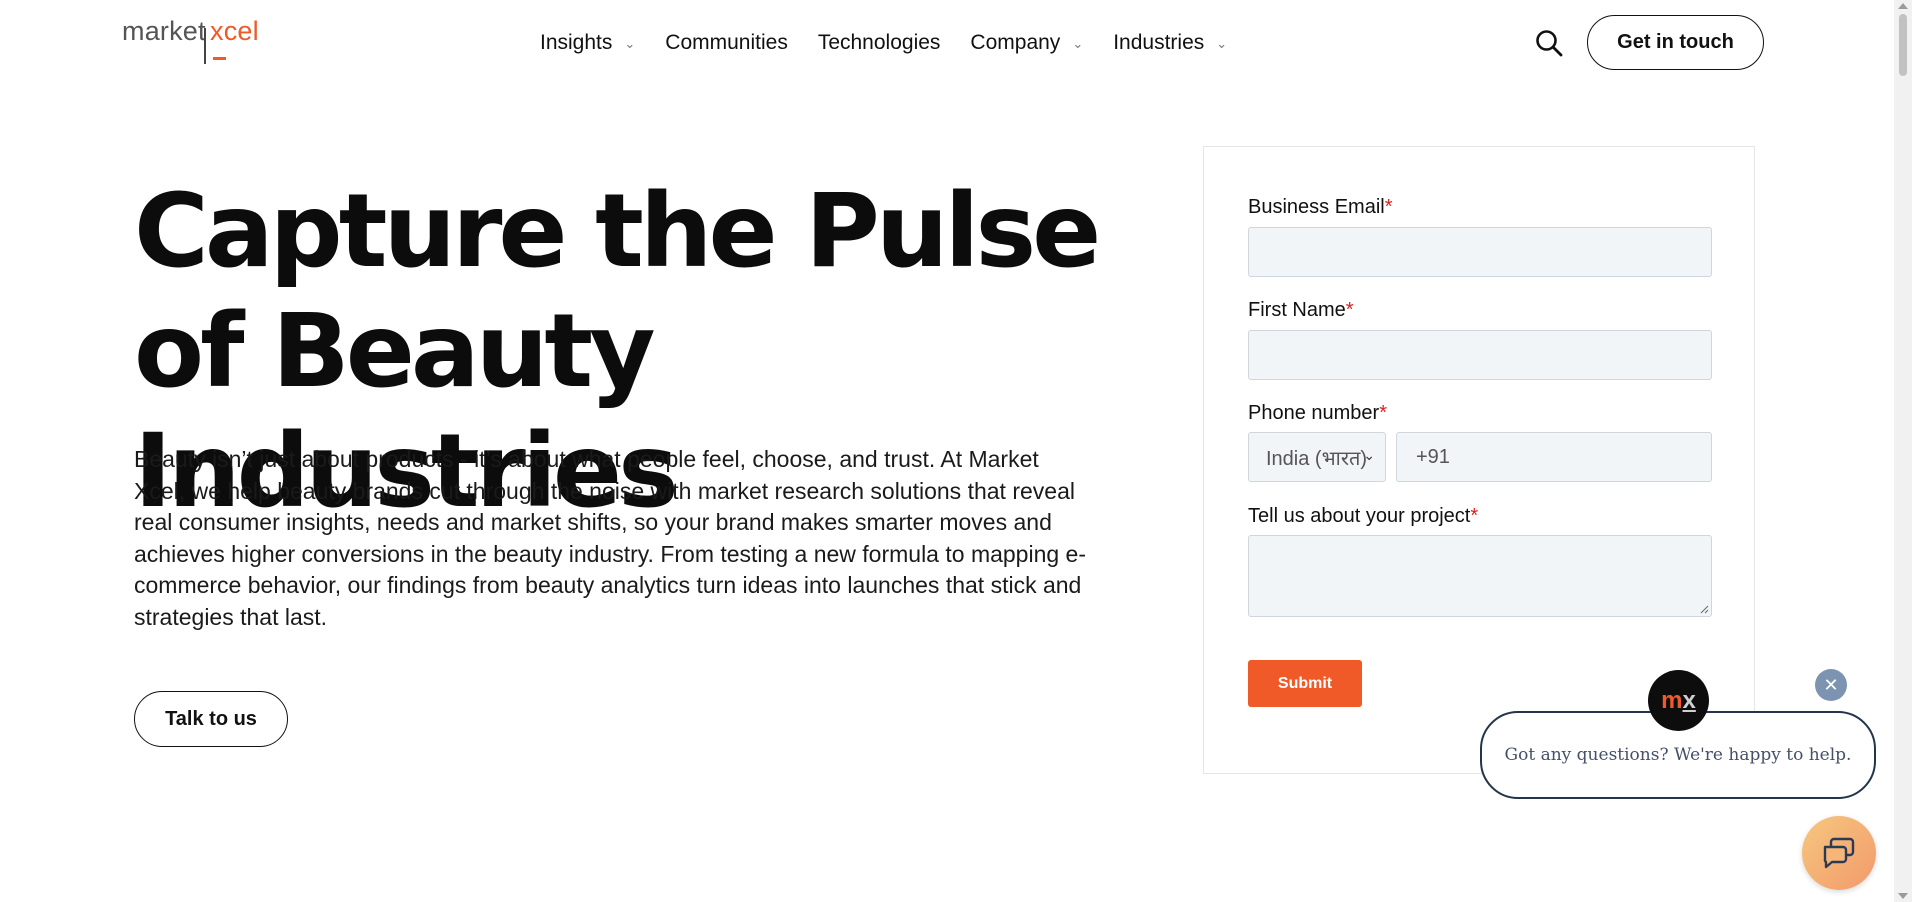  I want to click on nav-item-label: Industries, so click(1159, 42).